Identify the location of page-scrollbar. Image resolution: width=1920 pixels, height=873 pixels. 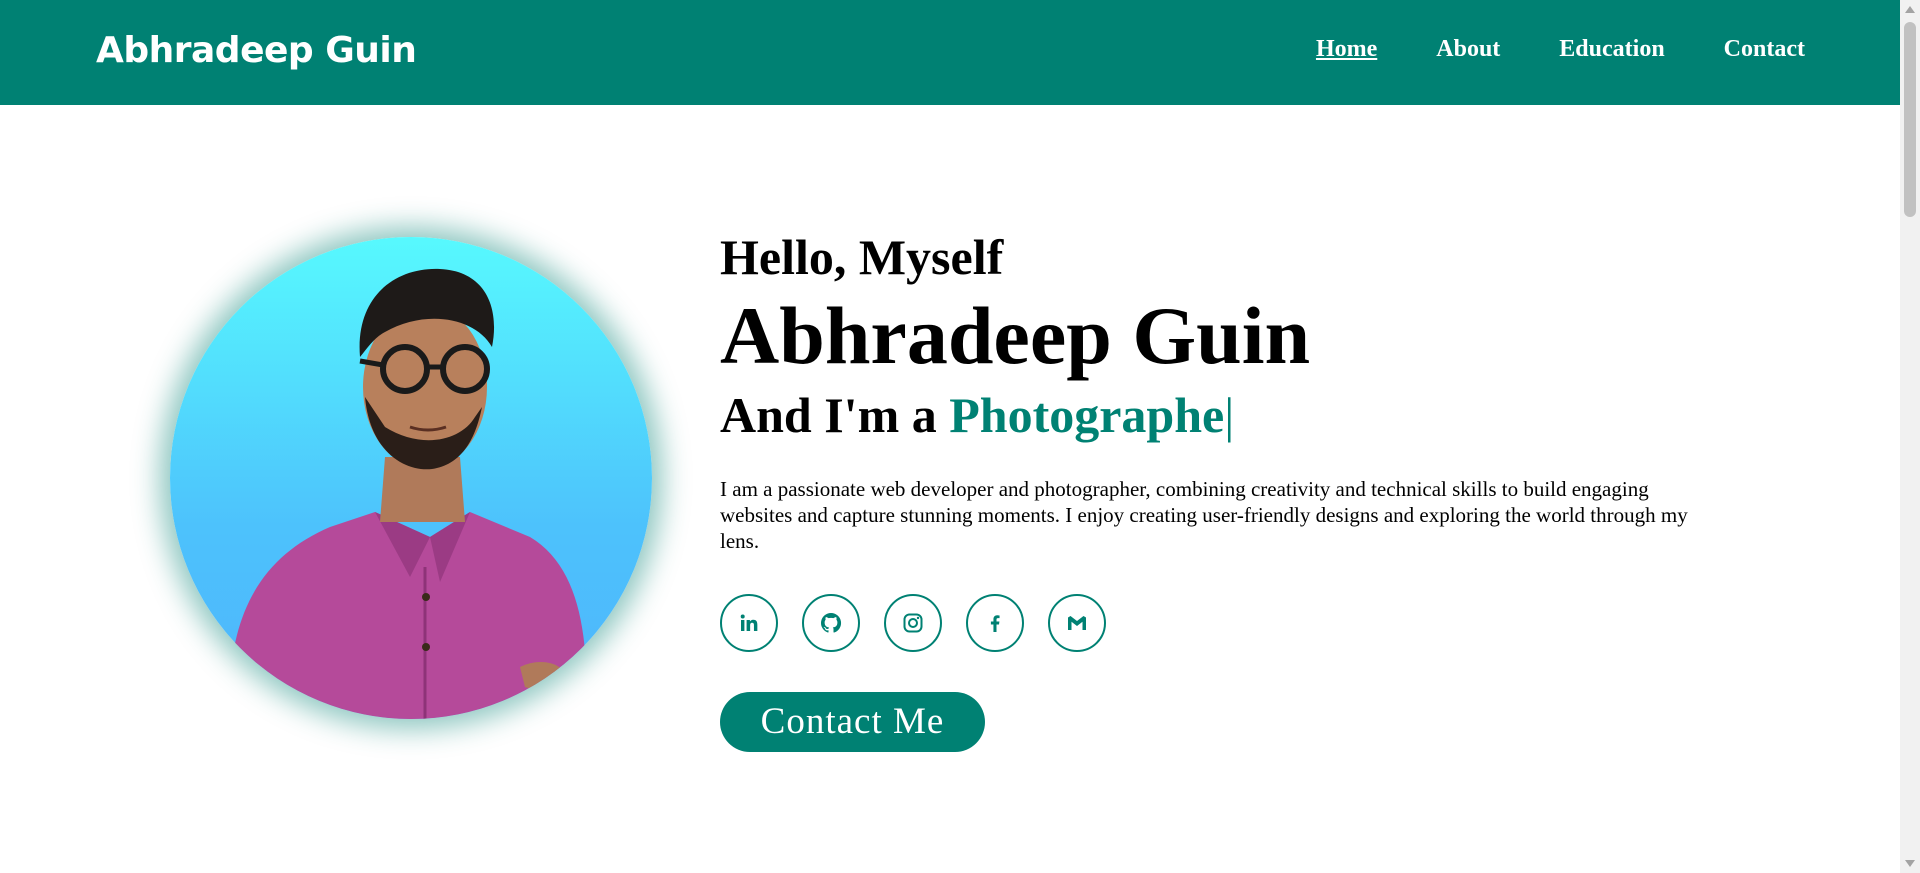
(1910, 436).